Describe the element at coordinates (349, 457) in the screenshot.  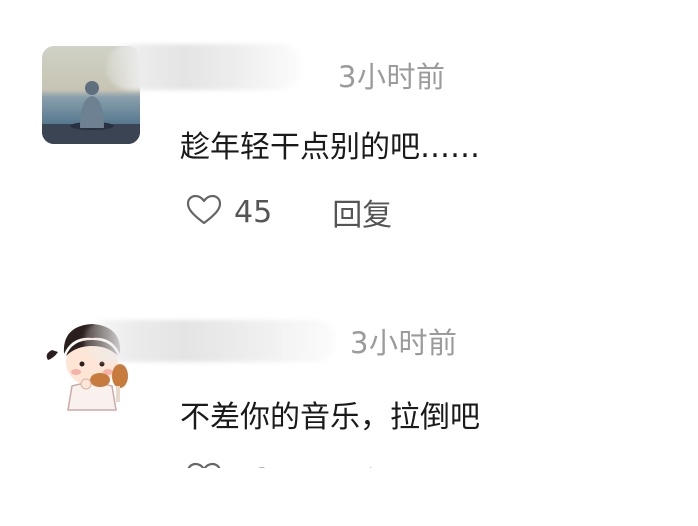
I see `comment-actions-clipped: 42 回复` at that location.